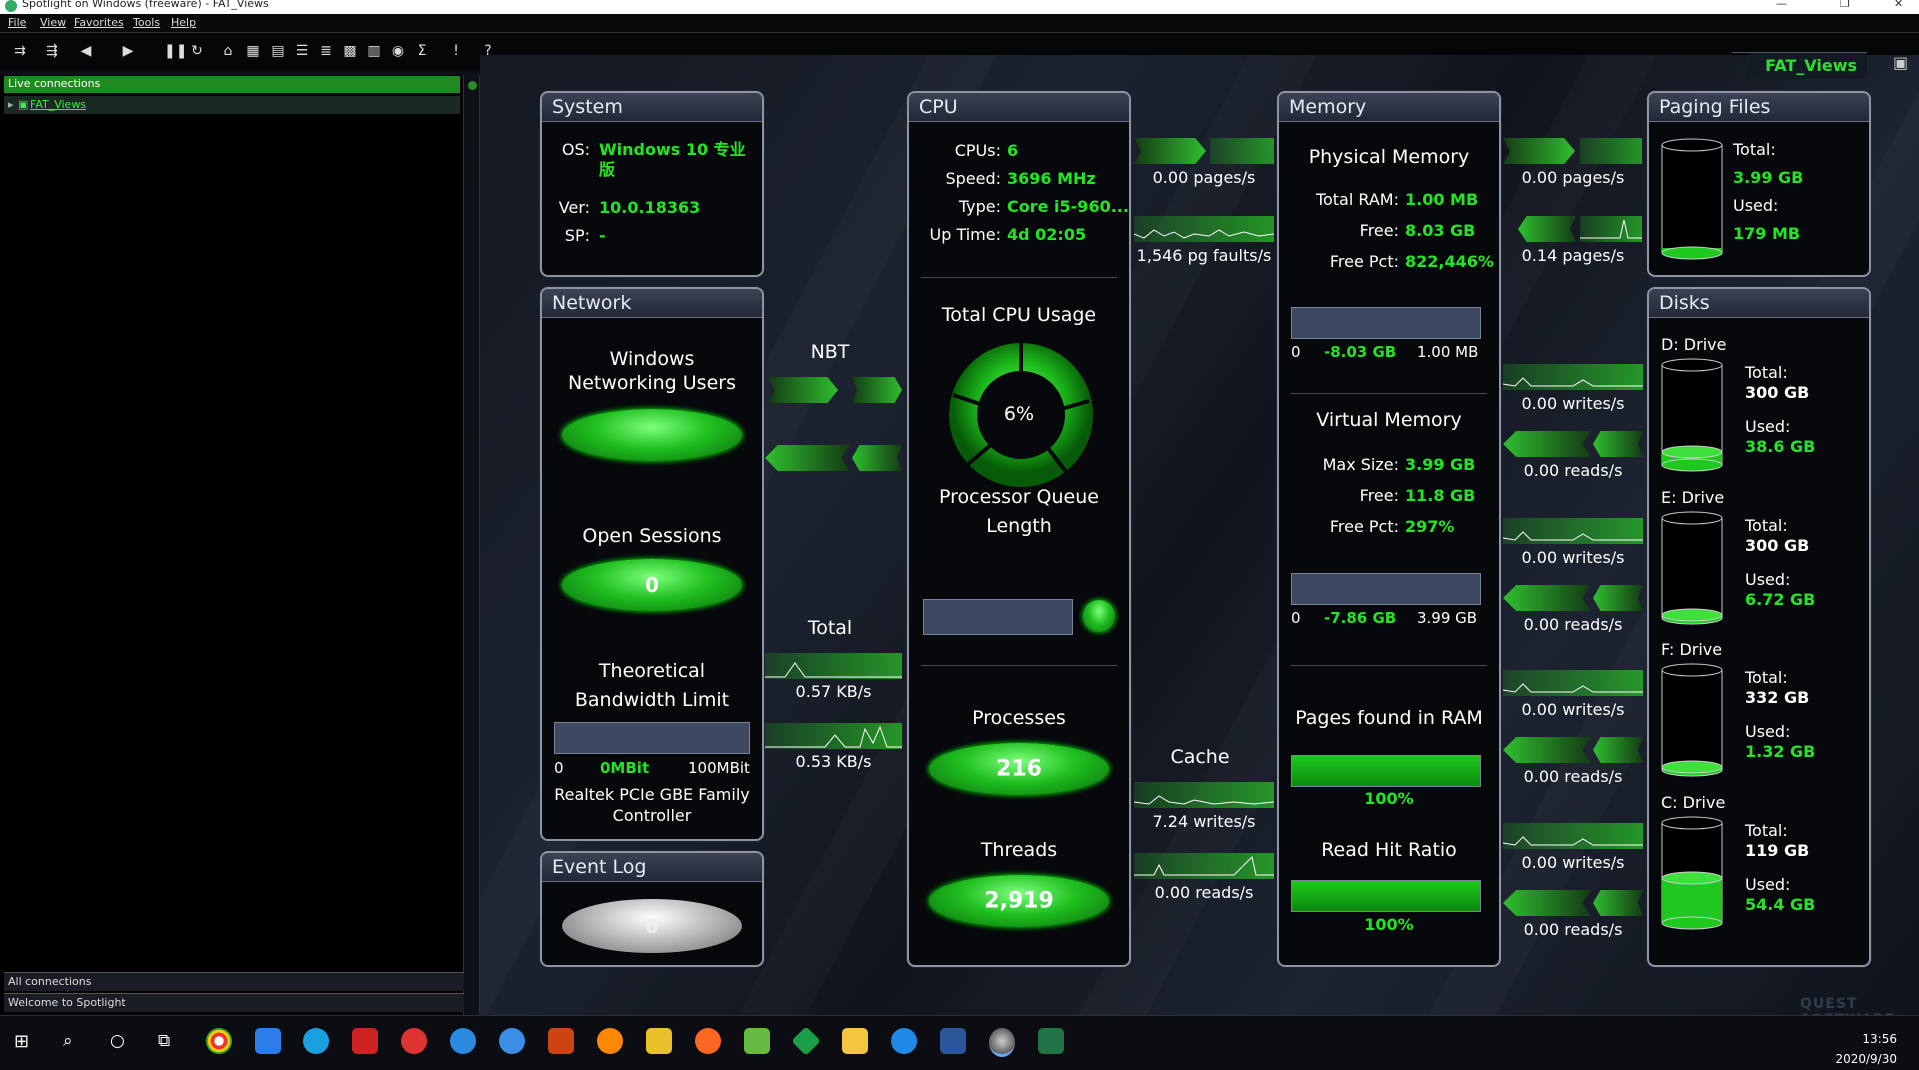 This screenshot has height=1070, width=1919. What do you see at coordinates (146, 22) in the screenshot?
I see `menu-tools: Tools` at bounding box center [146, 22].